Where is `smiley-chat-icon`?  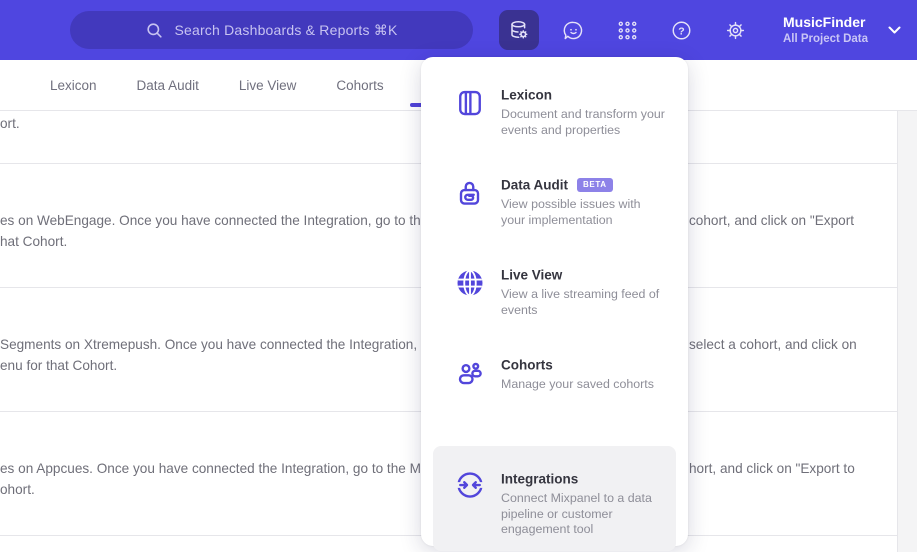
smiley-chat-icon is located at coordinates (572, 30).